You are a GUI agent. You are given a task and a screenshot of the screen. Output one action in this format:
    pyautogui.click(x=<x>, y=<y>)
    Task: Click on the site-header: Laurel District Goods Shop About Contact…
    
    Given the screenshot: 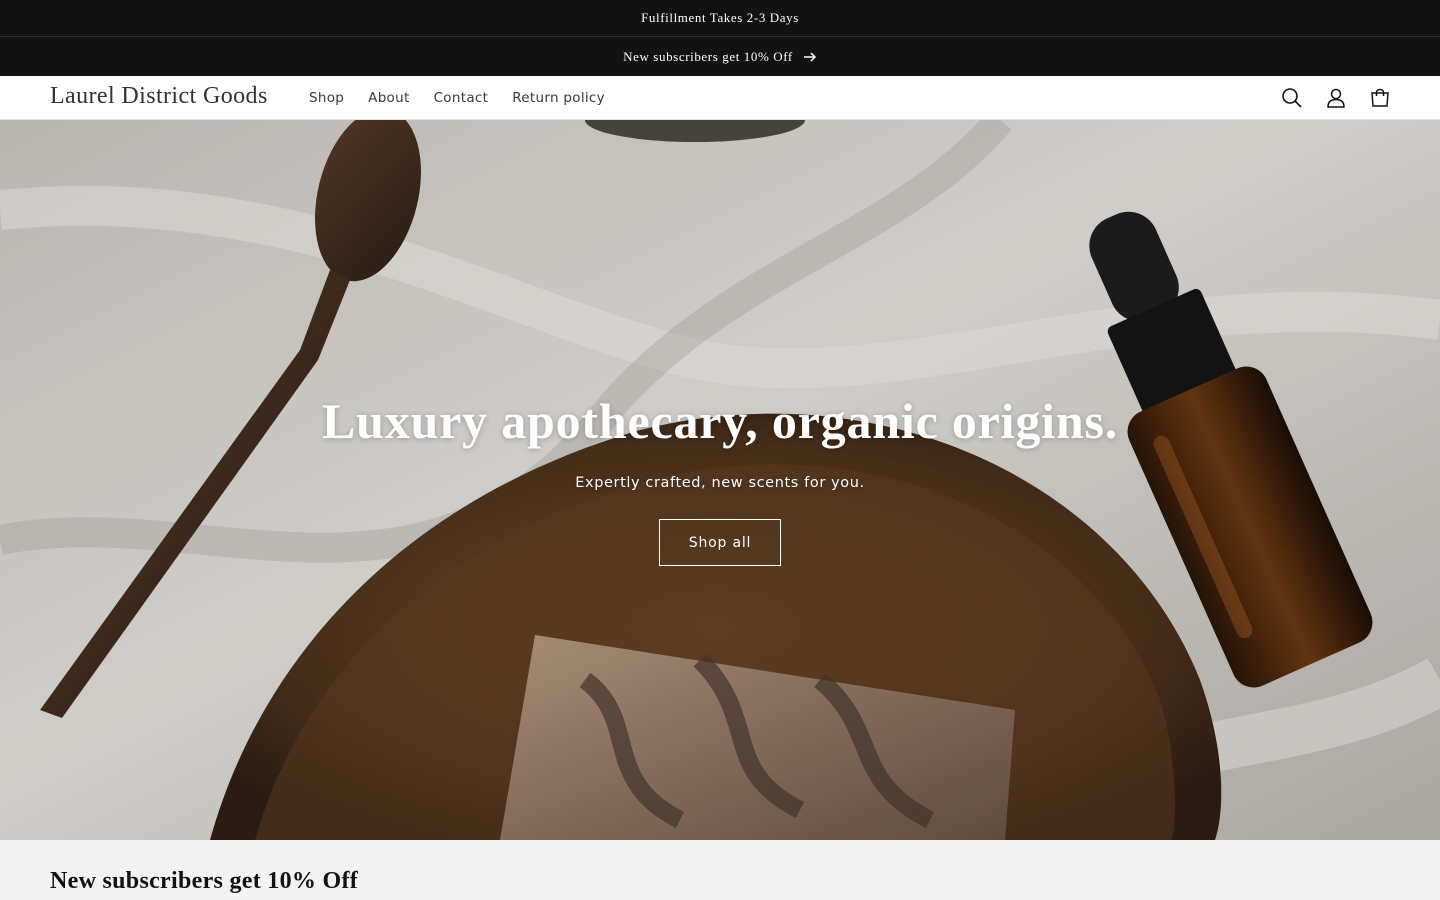 What is the action you would take?
    pyautogui.click(x=720, y=98)
    